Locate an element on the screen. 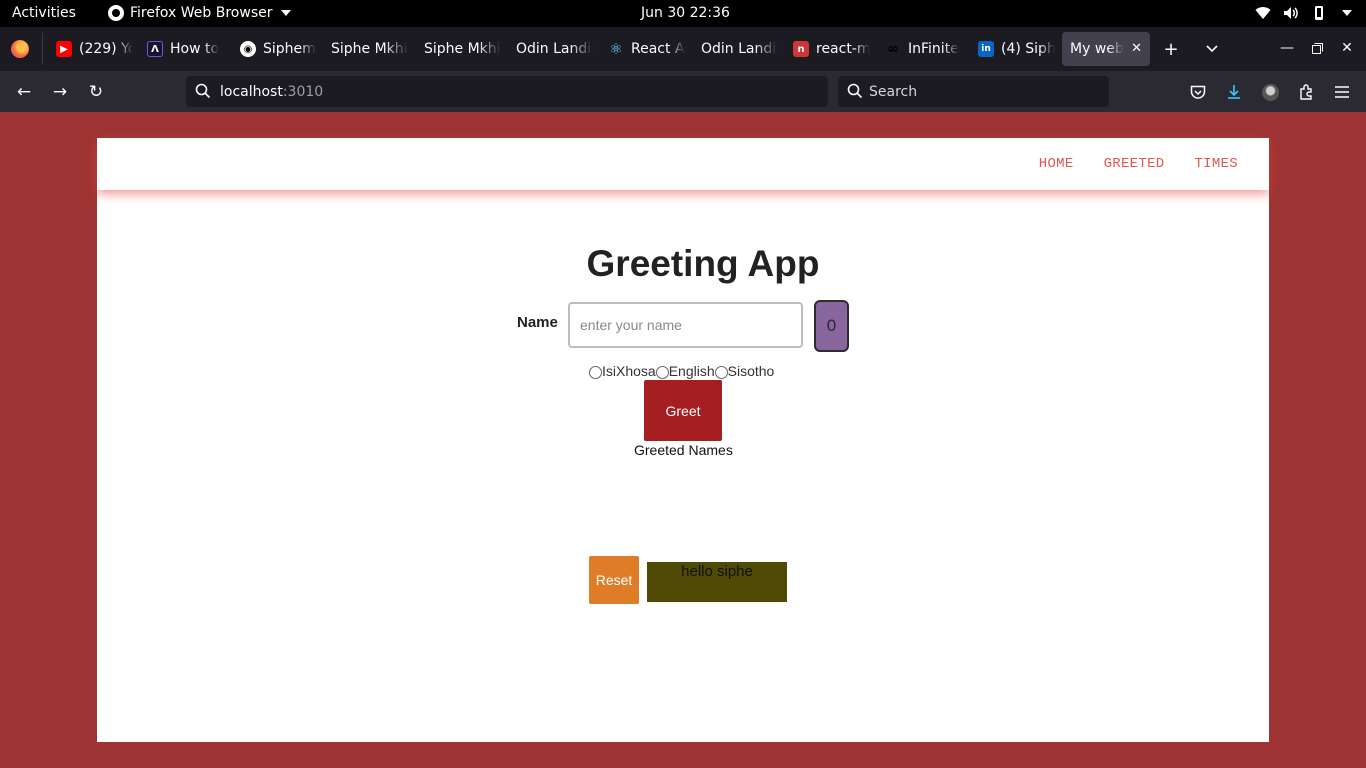 This screenshot has height=768, width=1366. forward-button: → is located at coordinates (60, 92).